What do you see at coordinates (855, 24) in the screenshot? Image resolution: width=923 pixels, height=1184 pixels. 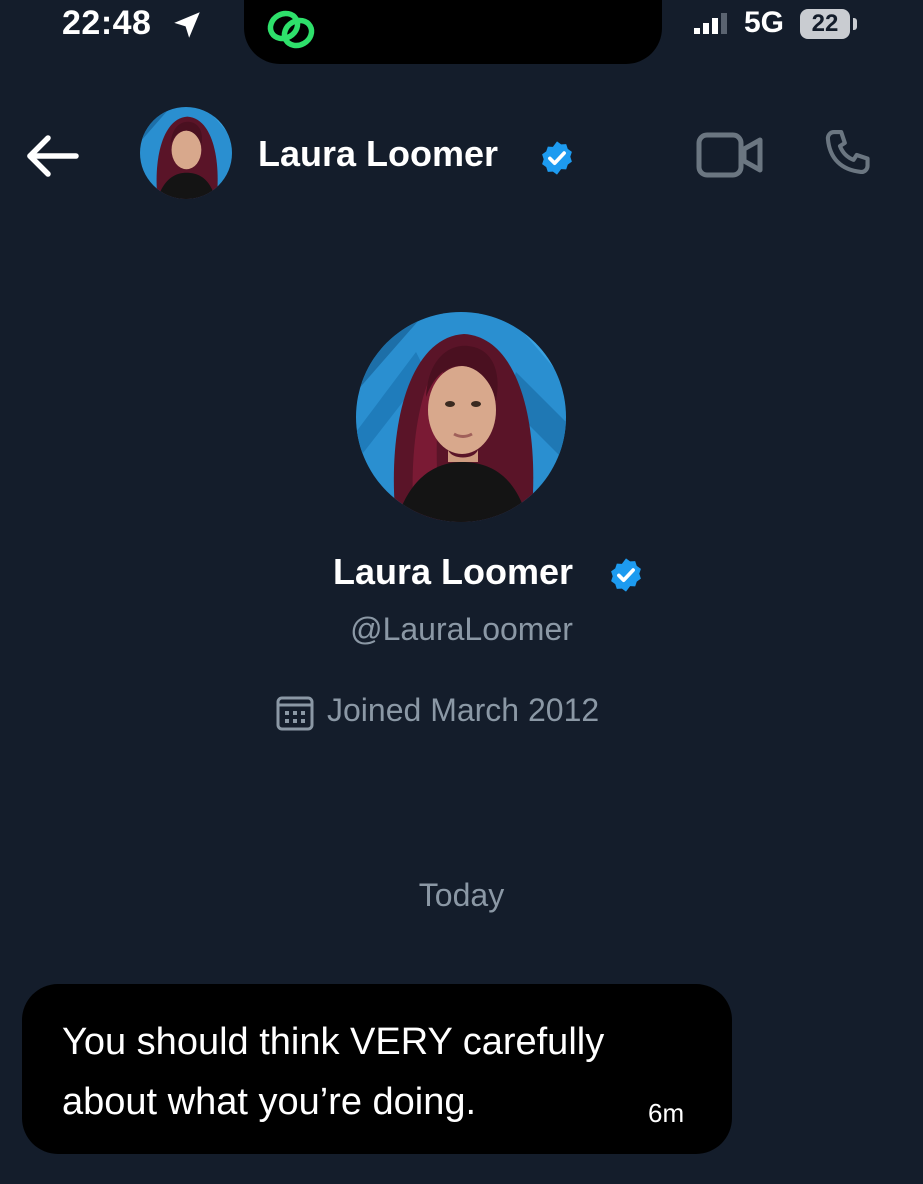 I see `battery-nub` at bounding box center [855, 24].